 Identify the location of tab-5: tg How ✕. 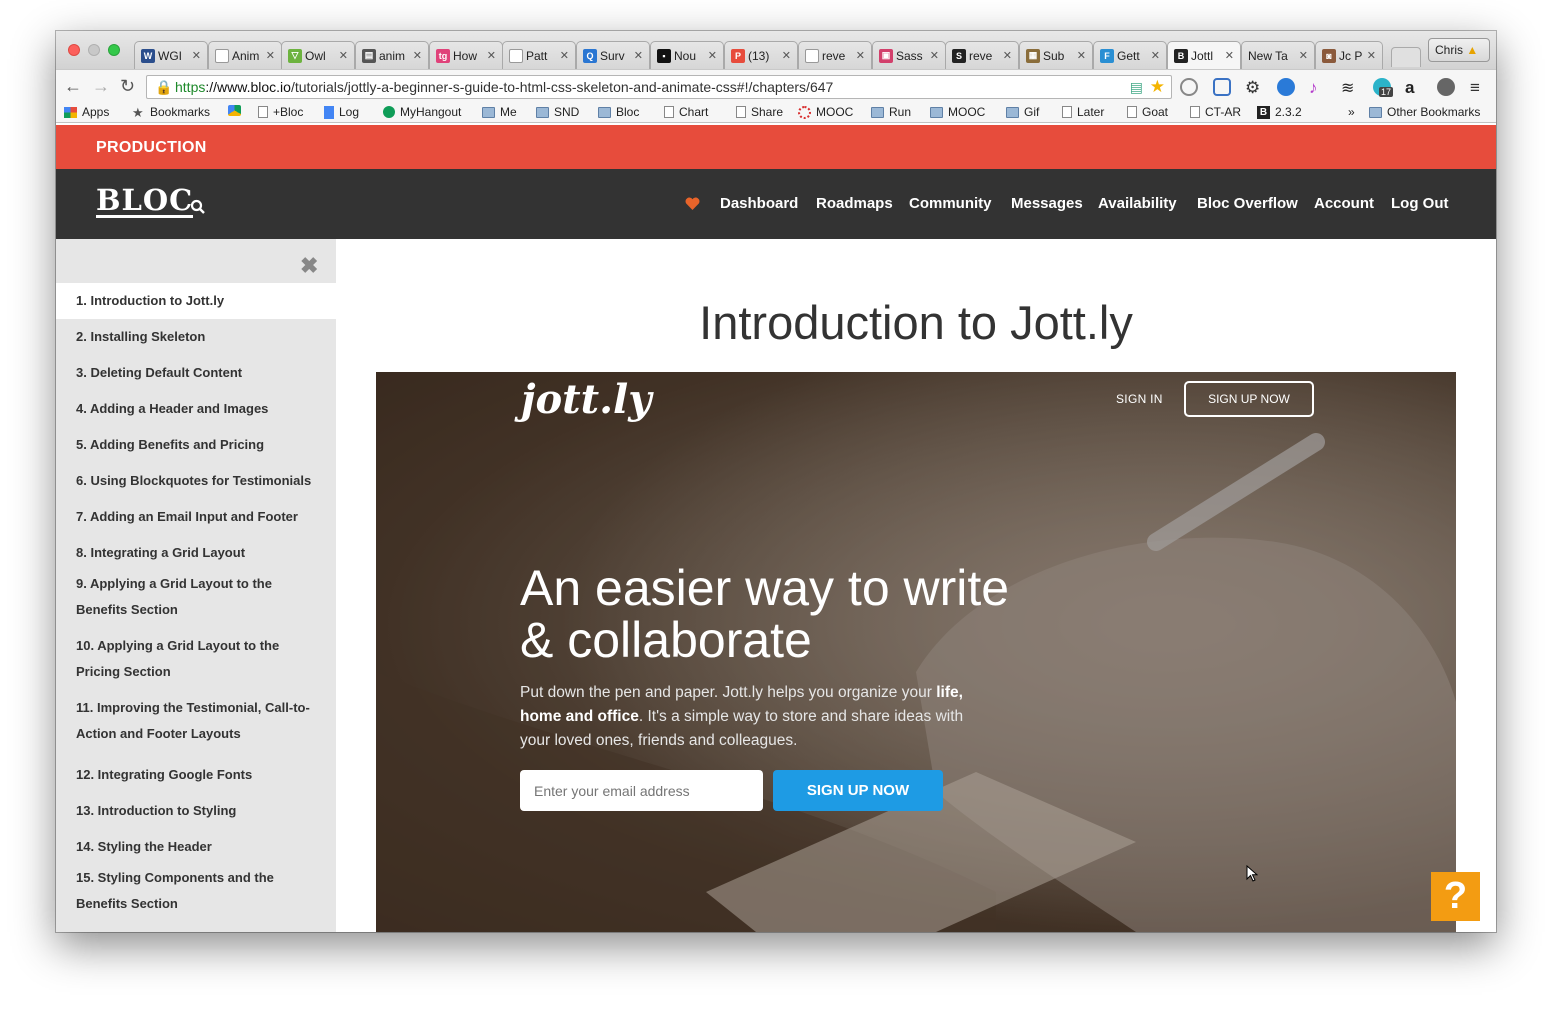
(466, 55).